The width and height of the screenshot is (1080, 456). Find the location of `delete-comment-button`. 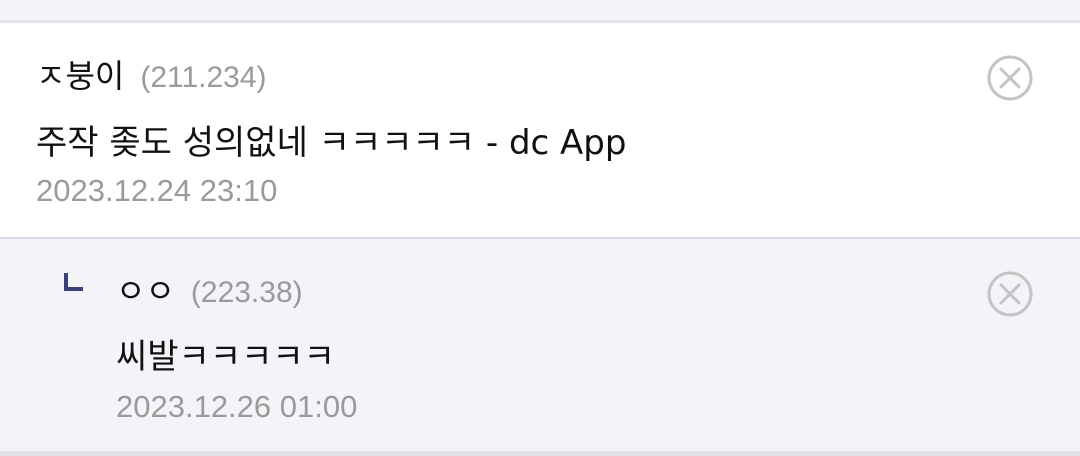

delete-comment-button is located at coordinates (1010, 78).